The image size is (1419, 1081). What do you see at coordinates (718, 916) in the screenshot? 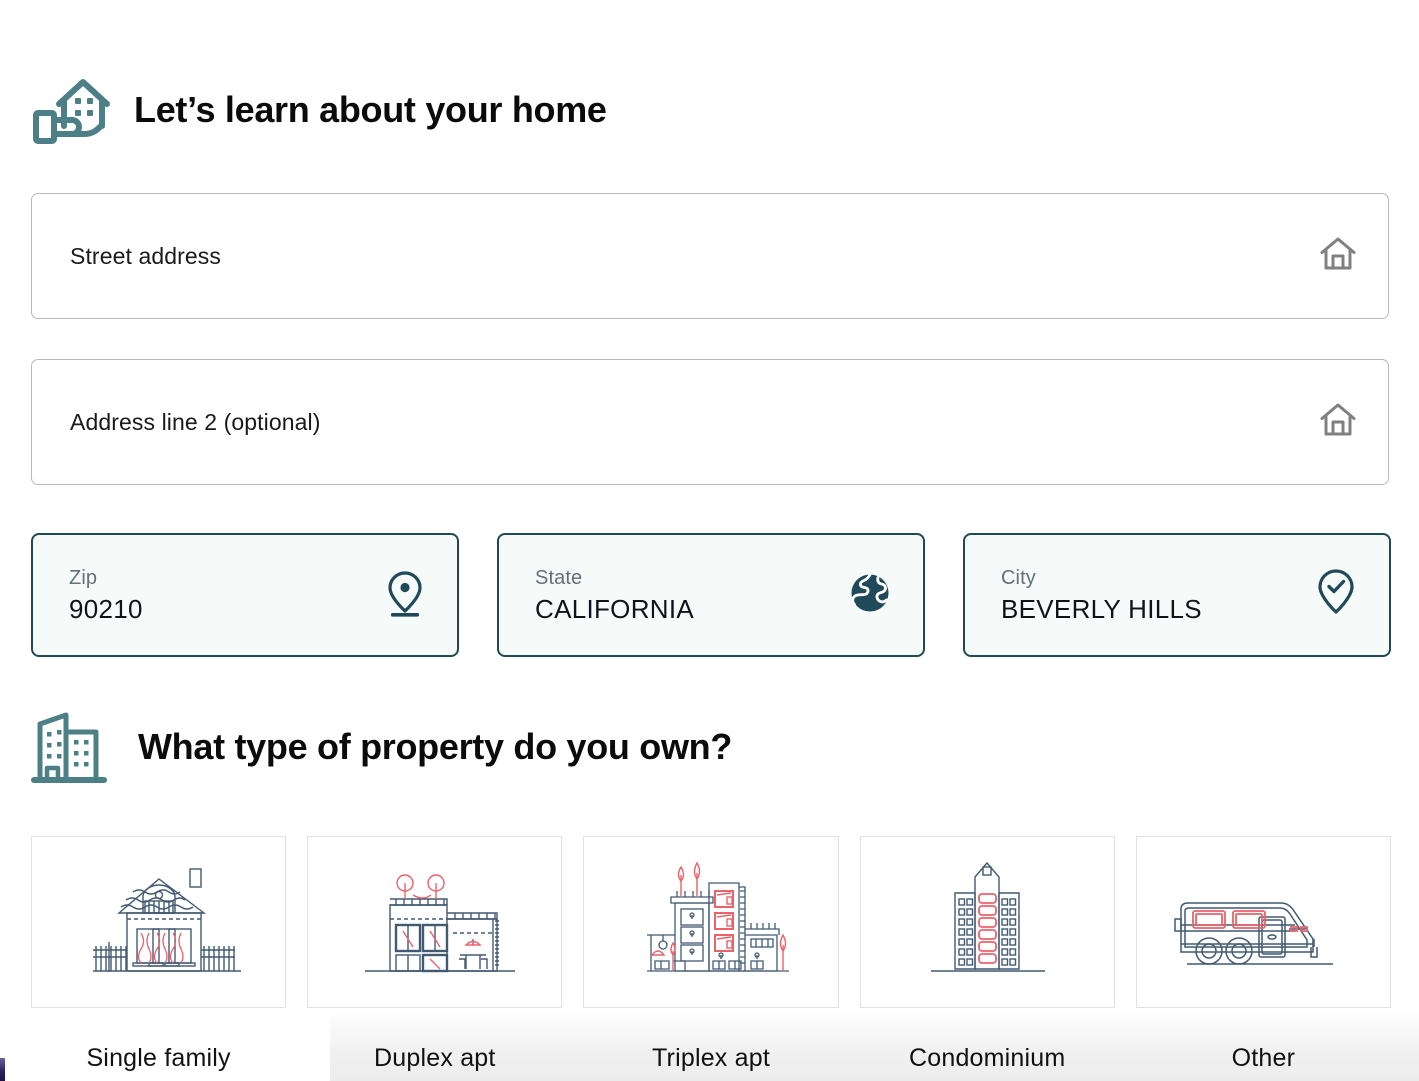
I see `triplex-building-illustration` at bounding box center [718, 916].